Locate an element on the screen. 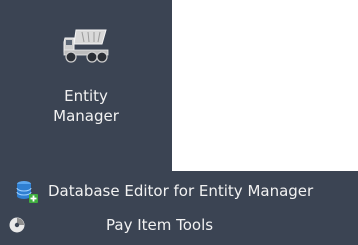 The height and width of the screenshot is (245, 358). entity-manager-label-line2: Manager is located at coordinates (86, 116).